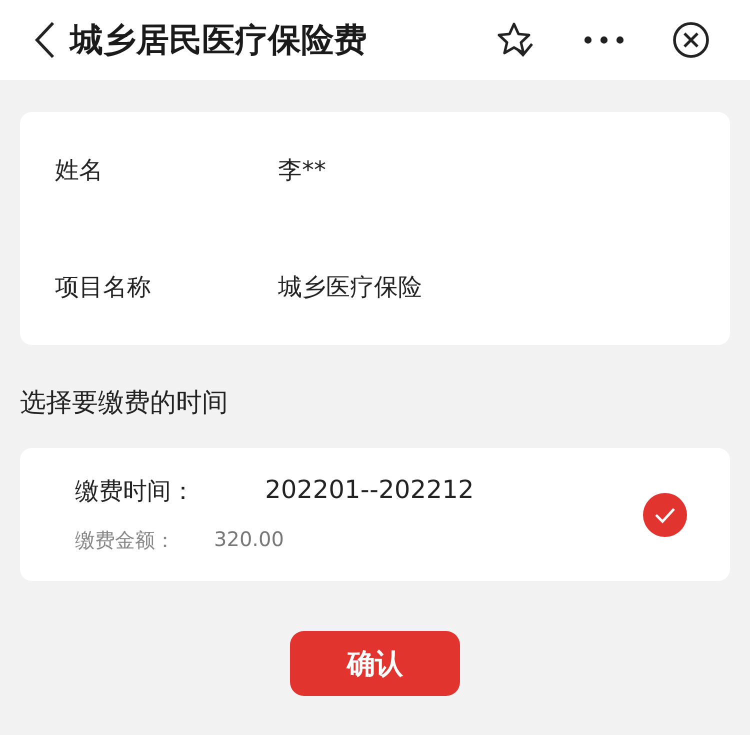  I want to click on field-label: 姓名, so click(79, 170).